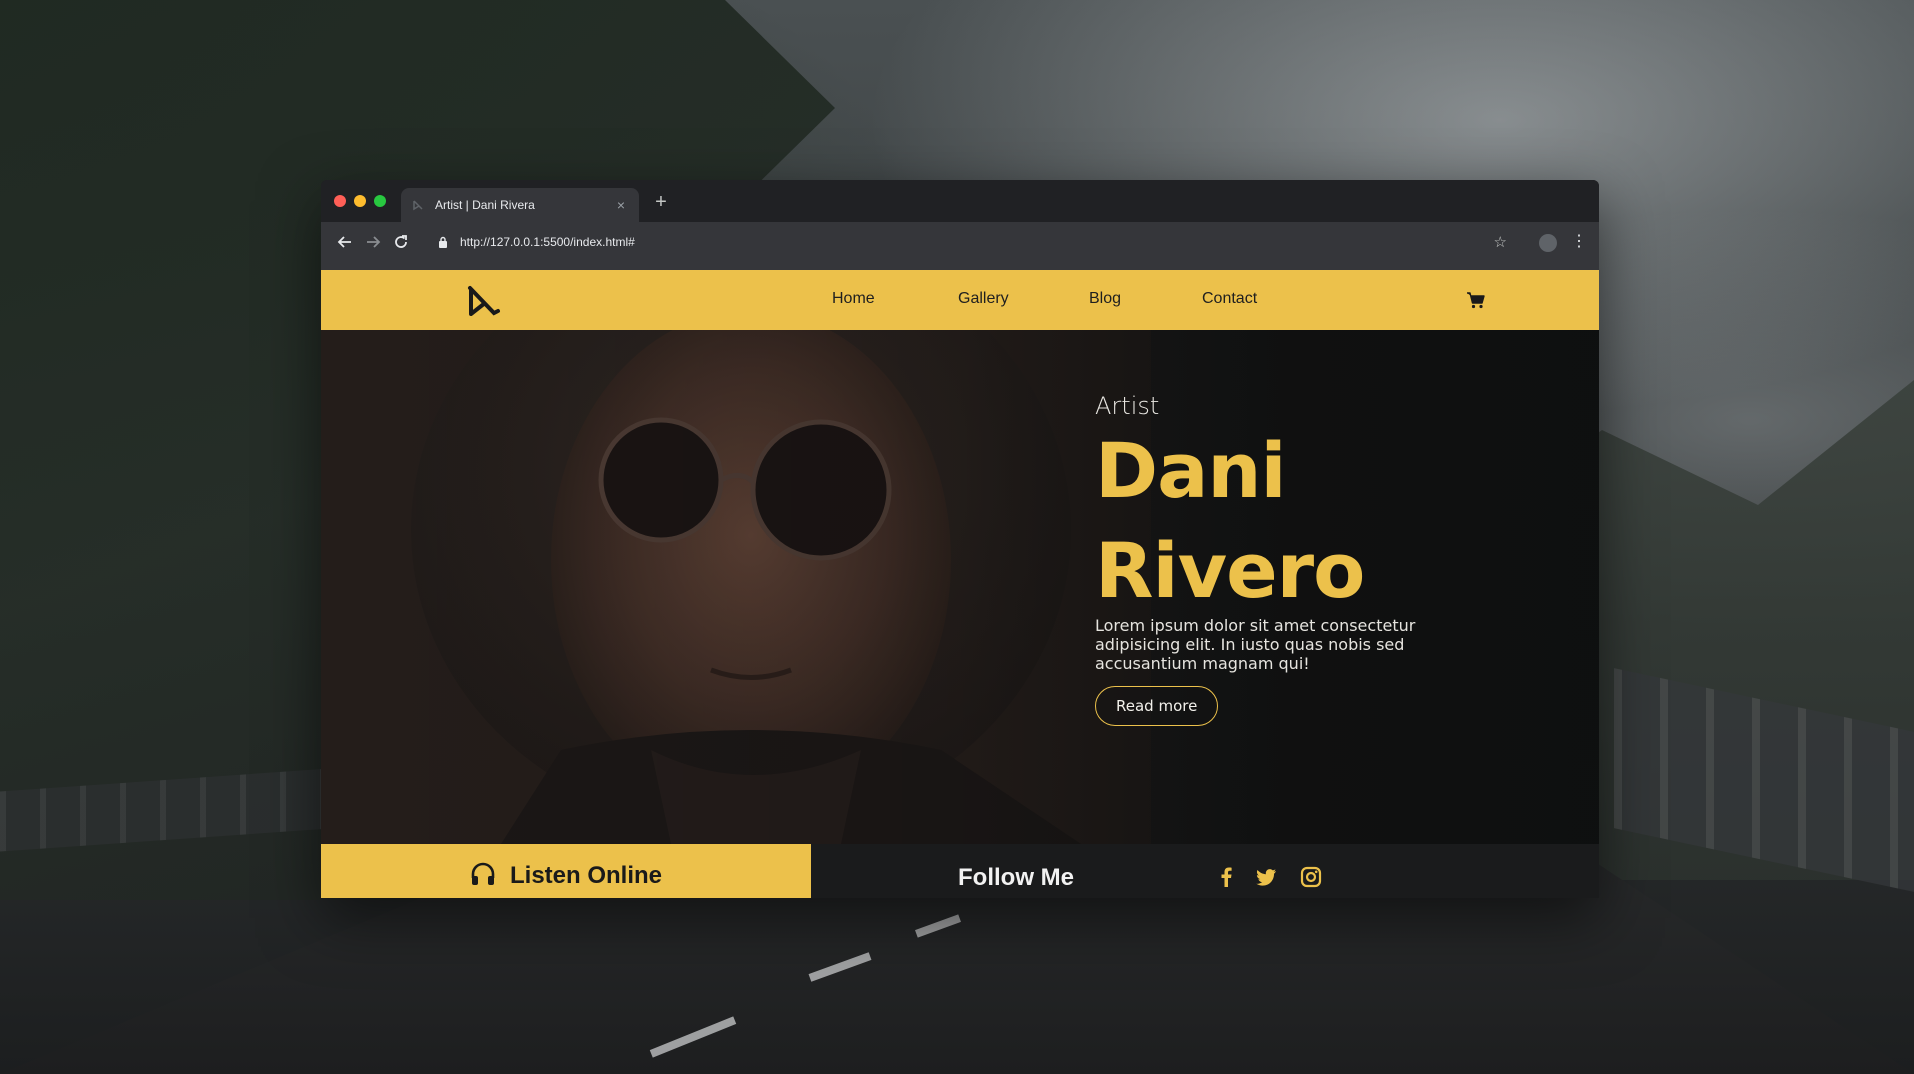 The height and width of the screenshot is (1074, 1914). What do you see at coordinates (483, 873) in the screenshot?
I see `headphones-icon` at bounding box center [483, 873].